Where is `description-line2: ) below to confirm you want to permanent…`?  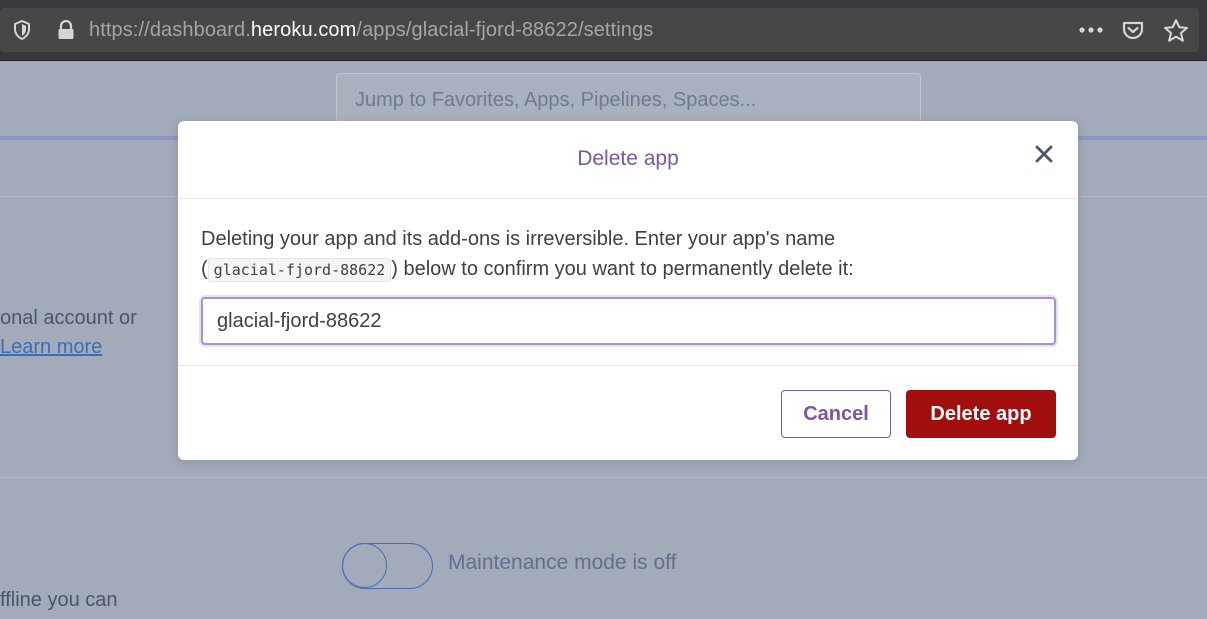 description-line2: ) below to confirm you want to permanent… is located at coordinates (622, 269).